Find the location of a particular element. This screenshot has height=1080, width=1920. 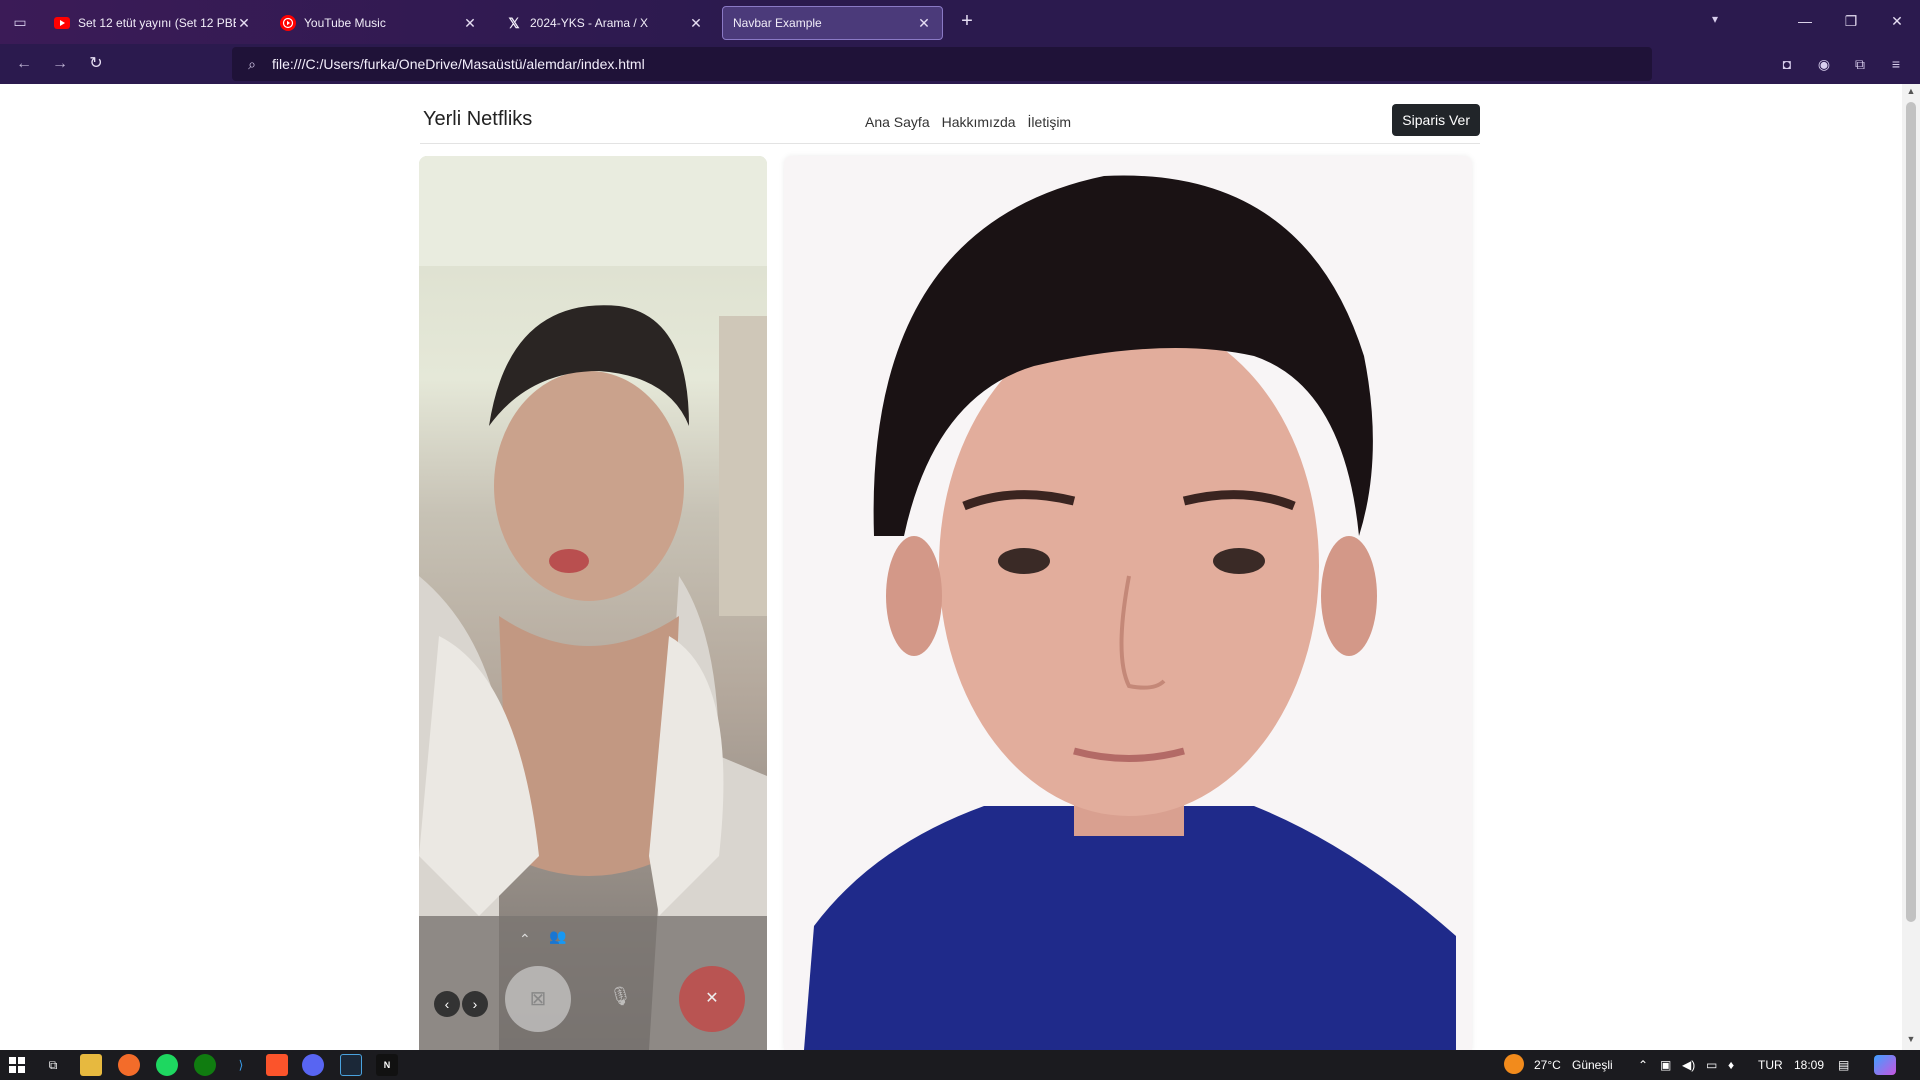

copilot-icon is located at coordinates (1885, 1065).